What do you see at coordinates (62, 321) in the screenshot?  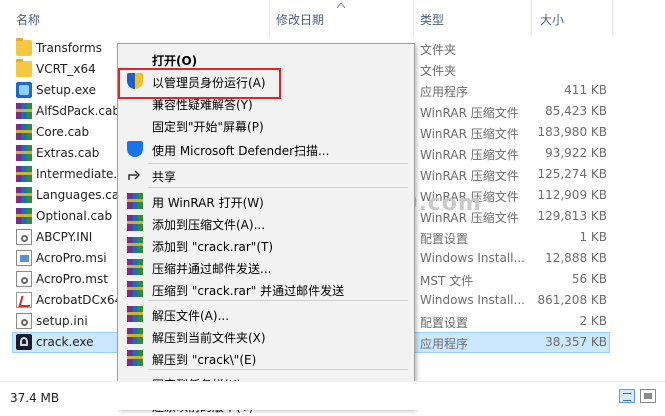 I see `file-name: setup.ini` at bounding box center [62, 321].